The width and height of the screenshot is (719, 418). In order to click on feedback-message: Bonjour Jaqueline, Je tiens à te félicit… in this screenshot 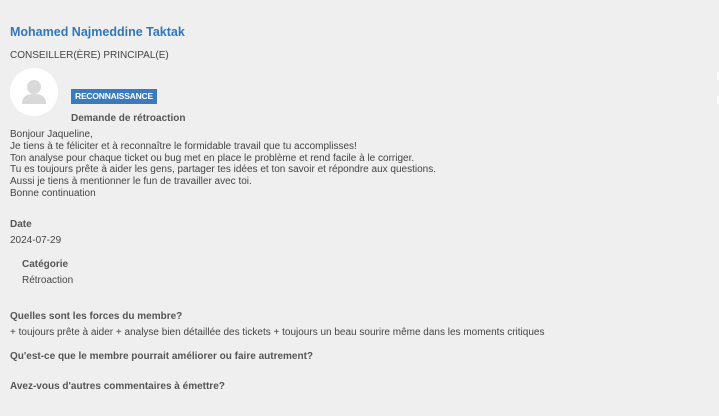, I will do `click(223, 164)`.